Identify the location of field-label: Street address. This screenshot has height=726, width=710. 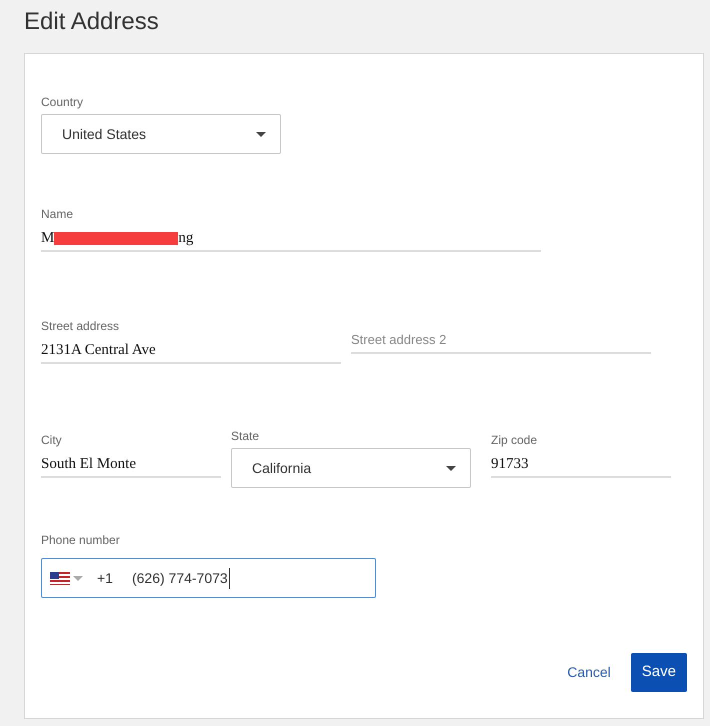
(80, 326).